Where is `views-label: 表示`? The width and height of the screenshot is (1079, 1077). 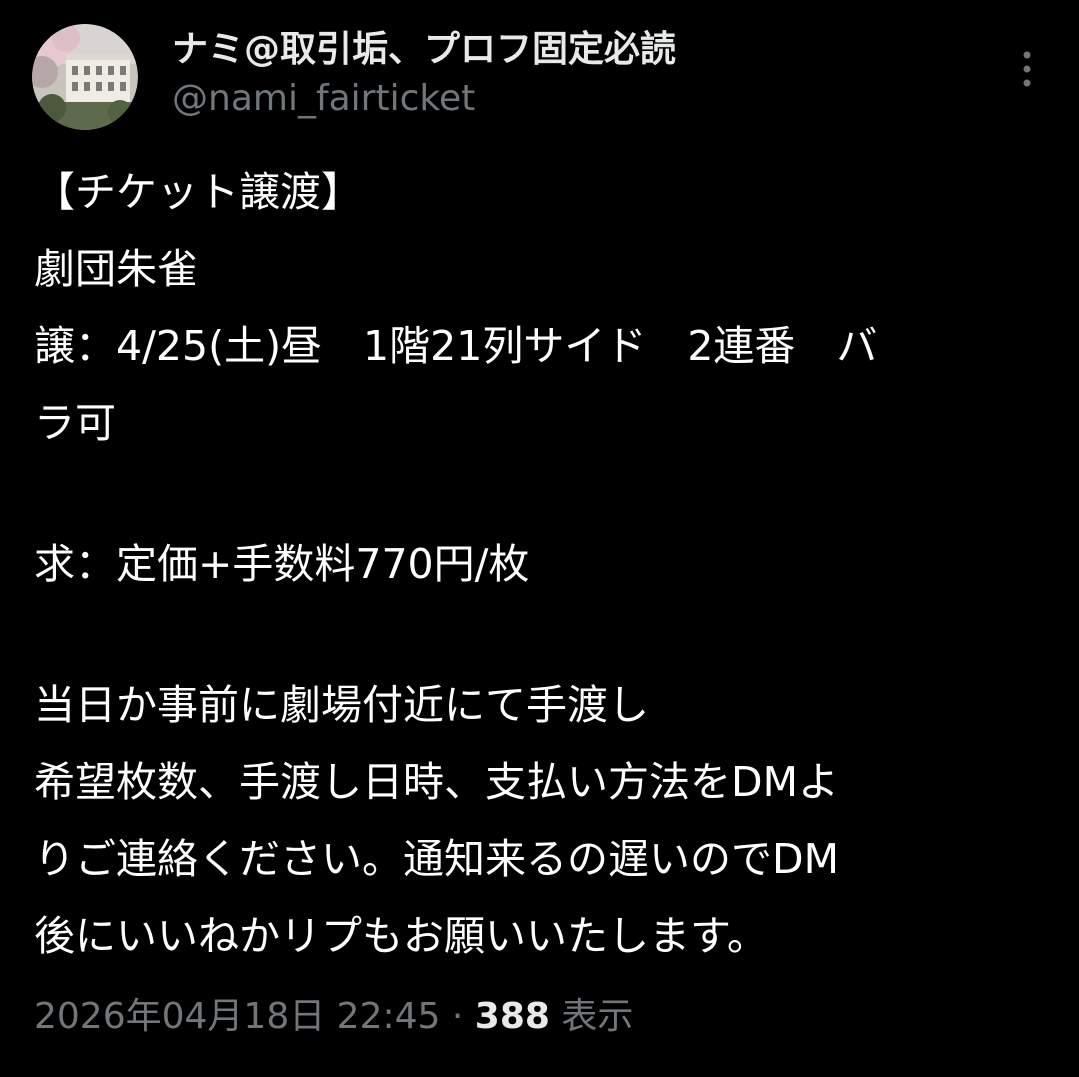
views-label: 表示 is located at coordinates (597, 1016).